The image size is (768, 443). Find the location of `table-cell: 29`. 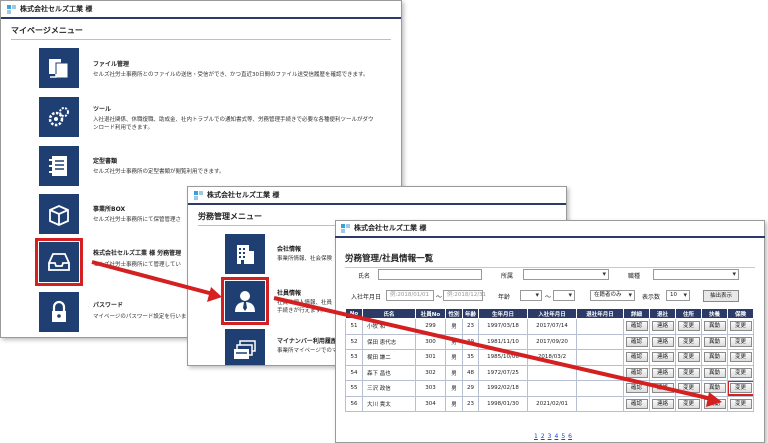

table-cell: 29 is located at coordinates (470, 388).